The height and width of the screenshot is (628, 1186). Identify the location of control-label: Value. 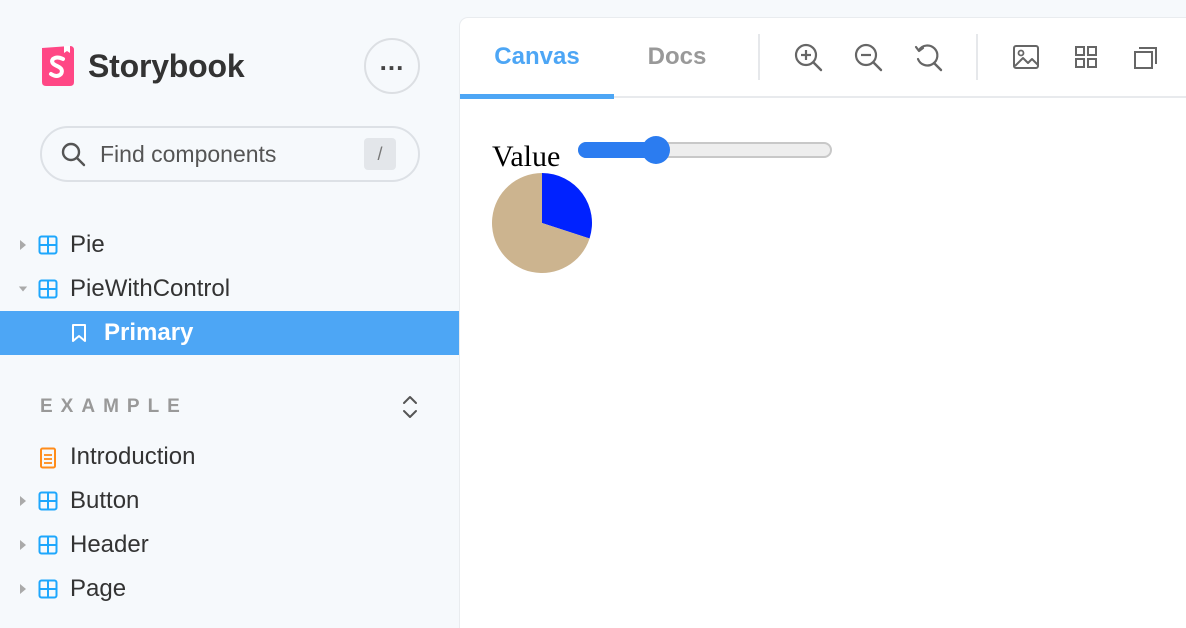
(526, 156).